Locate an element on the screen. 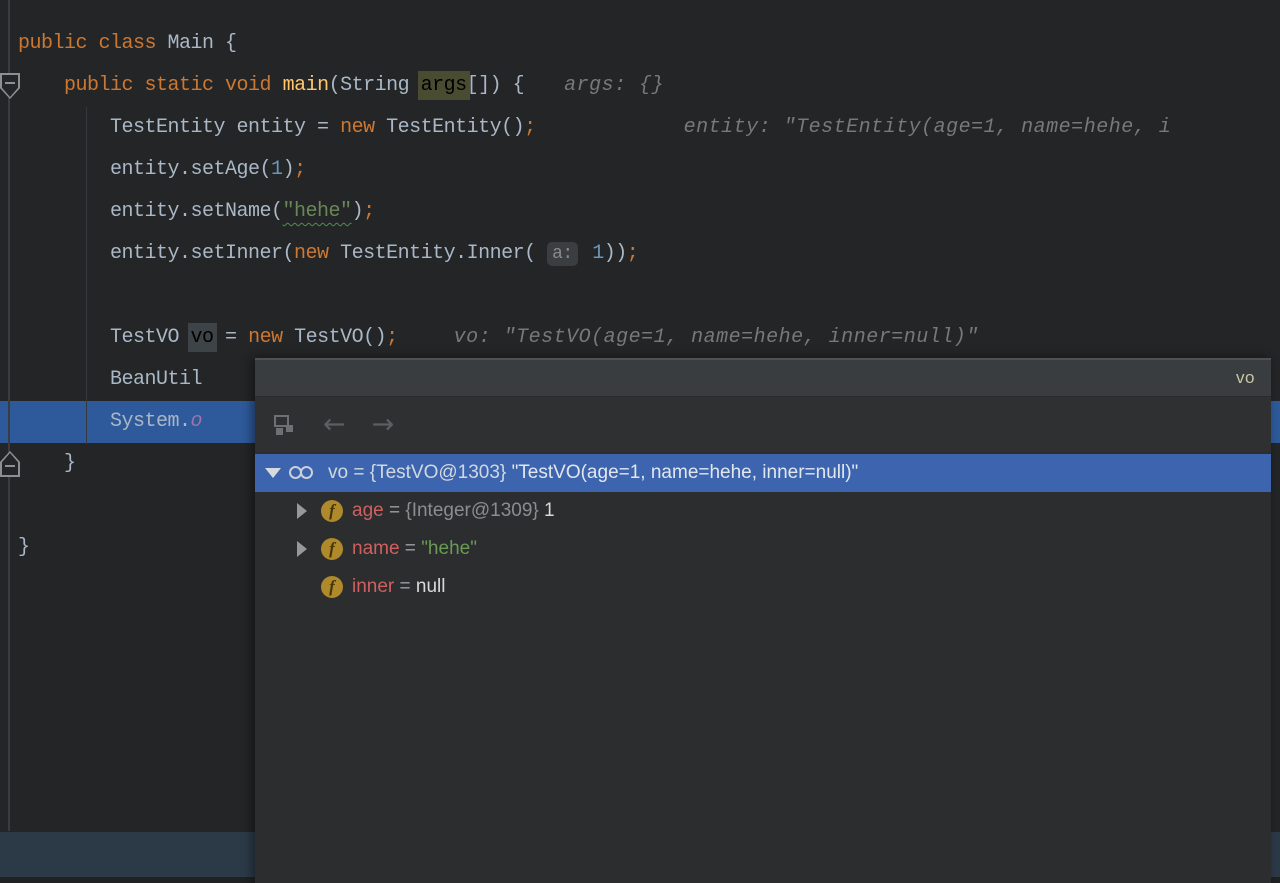 This screenshot has height=883, width=1280. variable-row-inner: f inner = null is located at coordinates (763, 587).